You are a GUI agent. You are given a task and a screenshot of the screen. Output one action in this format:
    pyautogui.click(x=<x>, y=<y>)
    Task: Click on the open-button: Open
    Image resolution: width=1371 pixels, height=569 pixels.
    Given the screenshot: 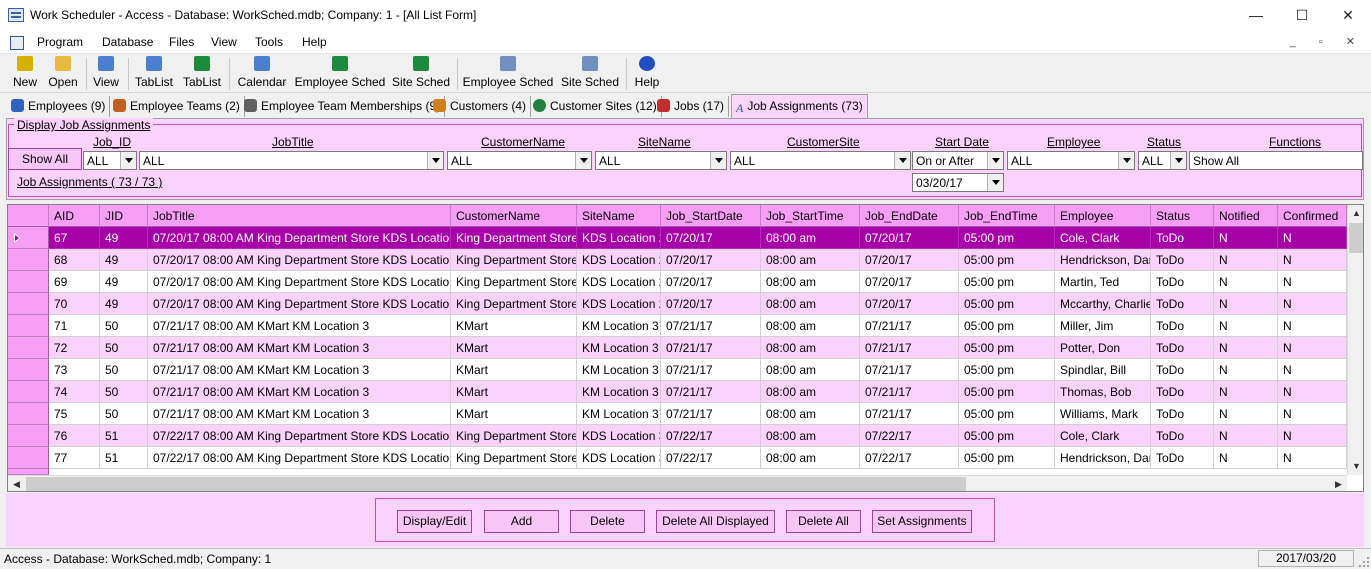 What is the action you would take?
    pyautogui.click(x=63, y=74)
    